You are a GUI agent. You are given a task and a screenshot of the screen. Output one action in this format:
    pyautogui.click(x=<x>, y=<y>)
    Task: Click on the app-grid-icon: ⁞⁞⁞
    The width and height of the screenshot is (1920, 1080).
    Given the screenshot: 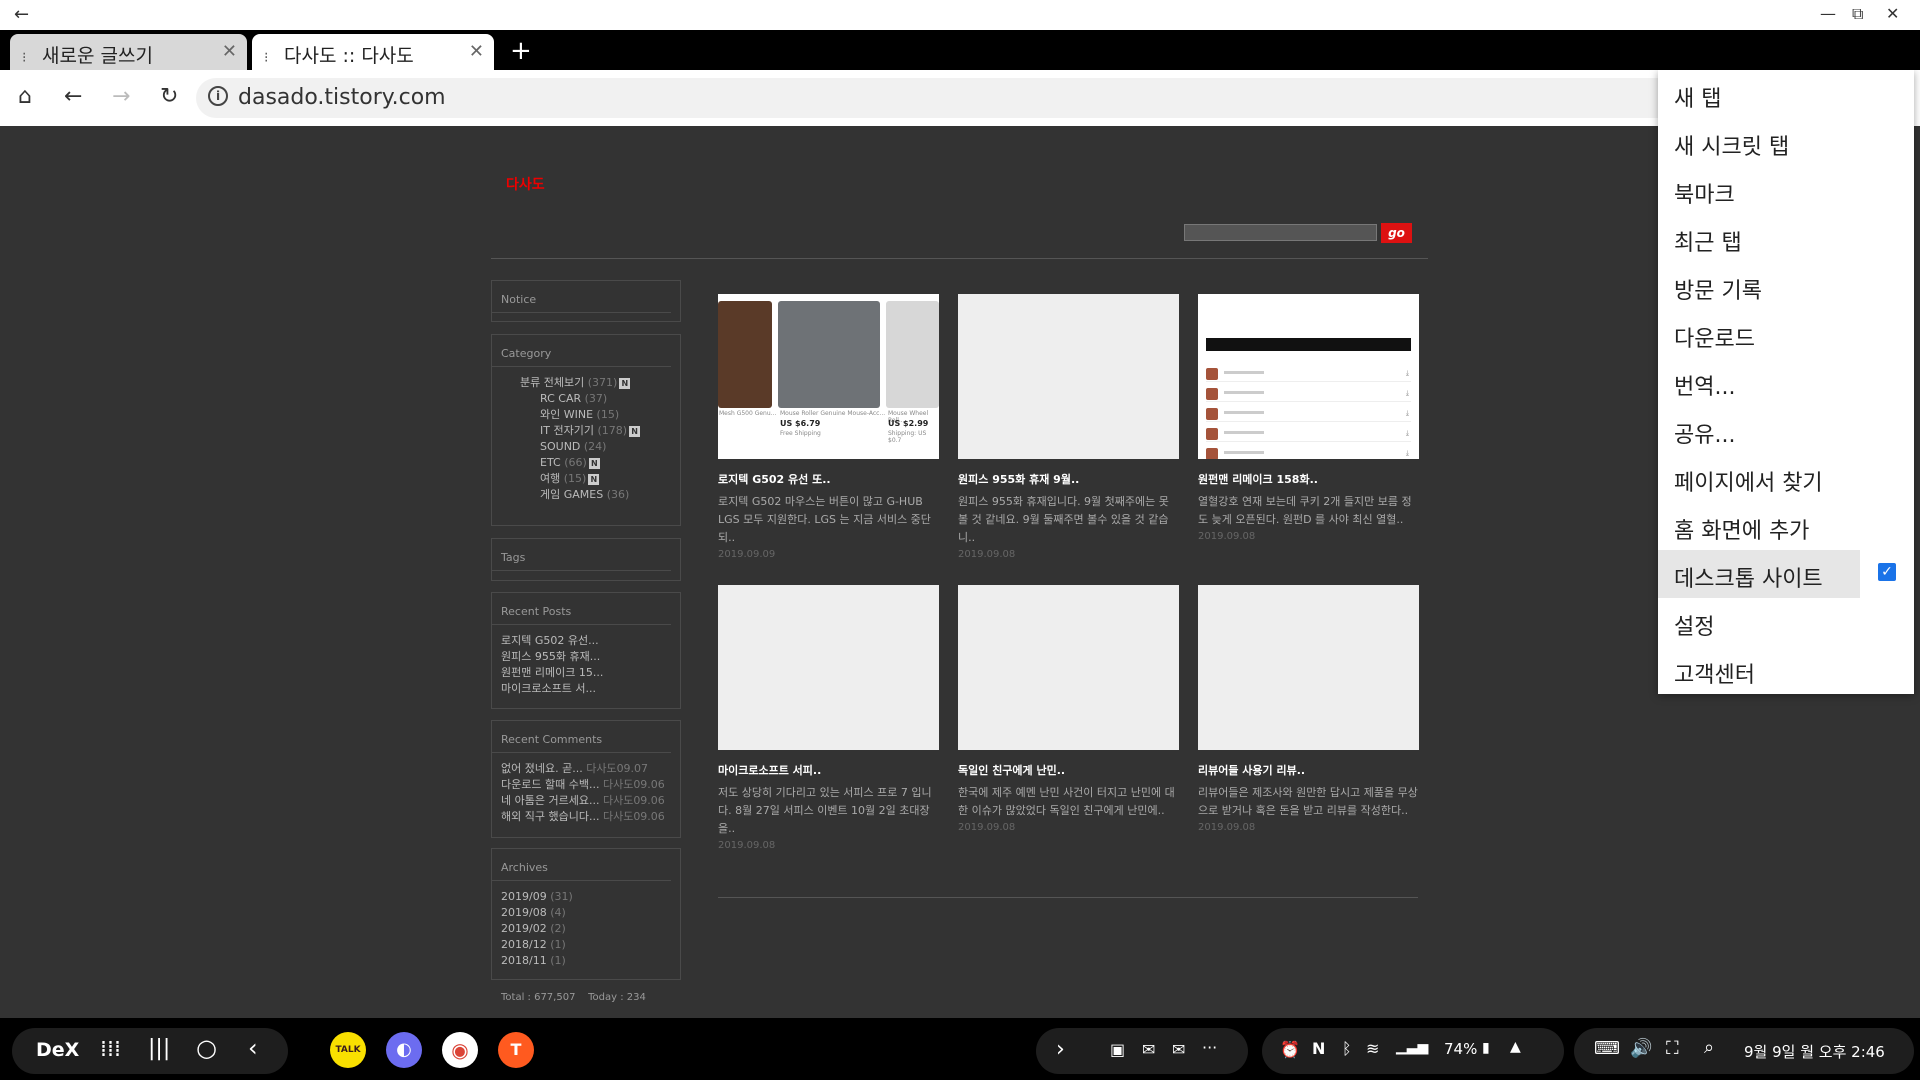 What is the action you would take?
    pyautogui.click(x=110, y=1049)
    